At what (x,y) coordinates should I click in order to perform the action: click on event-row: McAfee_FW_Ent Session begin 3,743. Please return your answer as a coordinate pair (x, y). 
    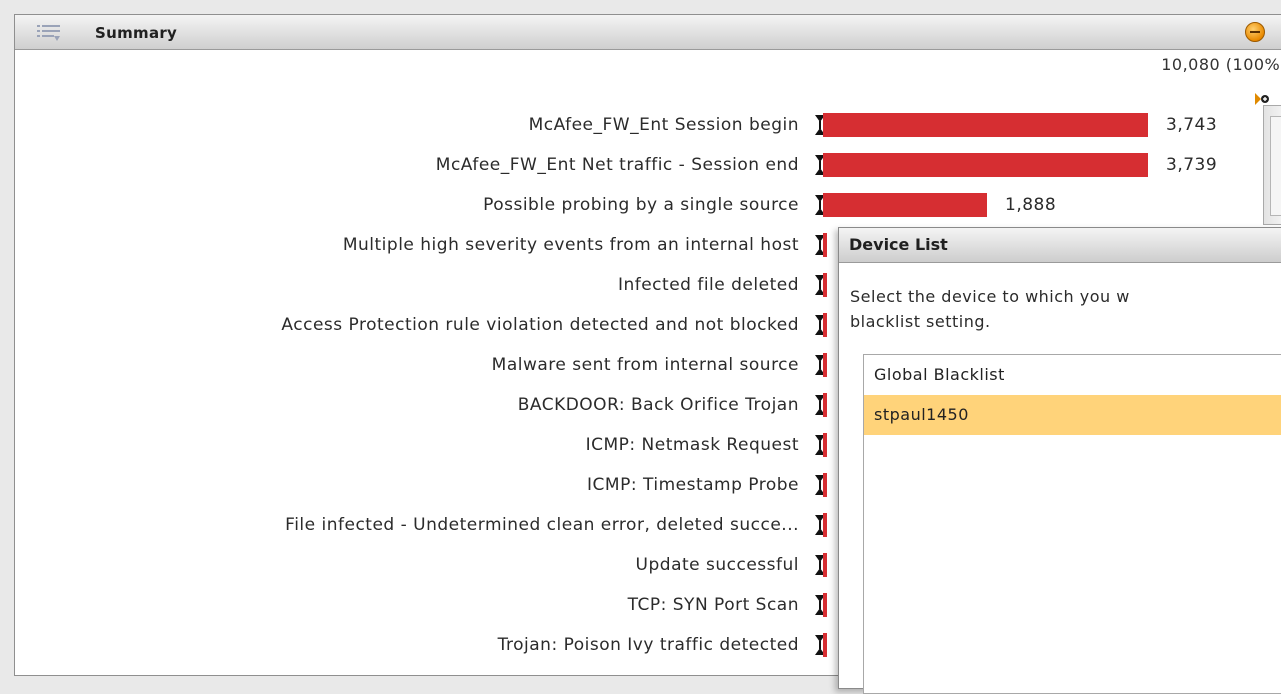
    Looking at the image, I should click on (648, 125).